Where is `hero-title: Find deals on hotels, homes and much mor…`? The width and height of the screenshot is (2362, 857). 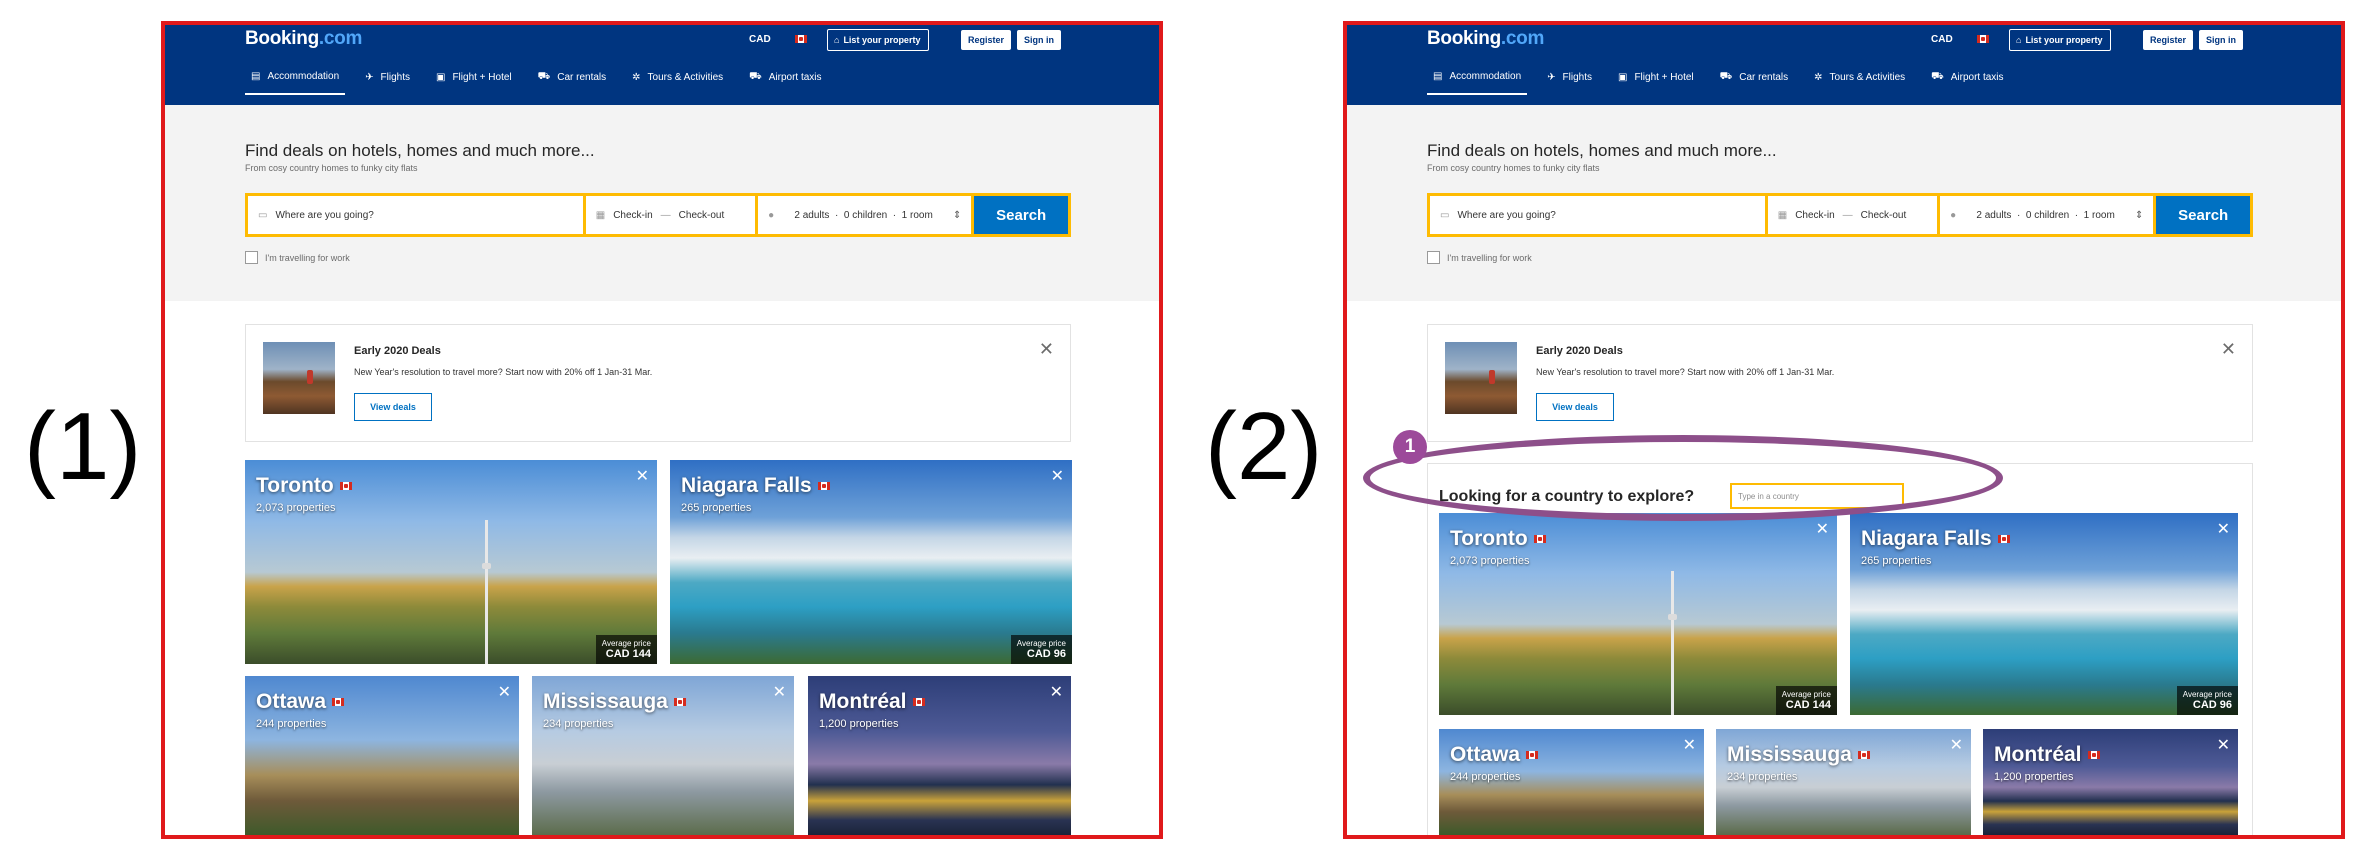
hero-title: Find deals on hotels, homes and much mor… is located at coordinates (1602, 150).